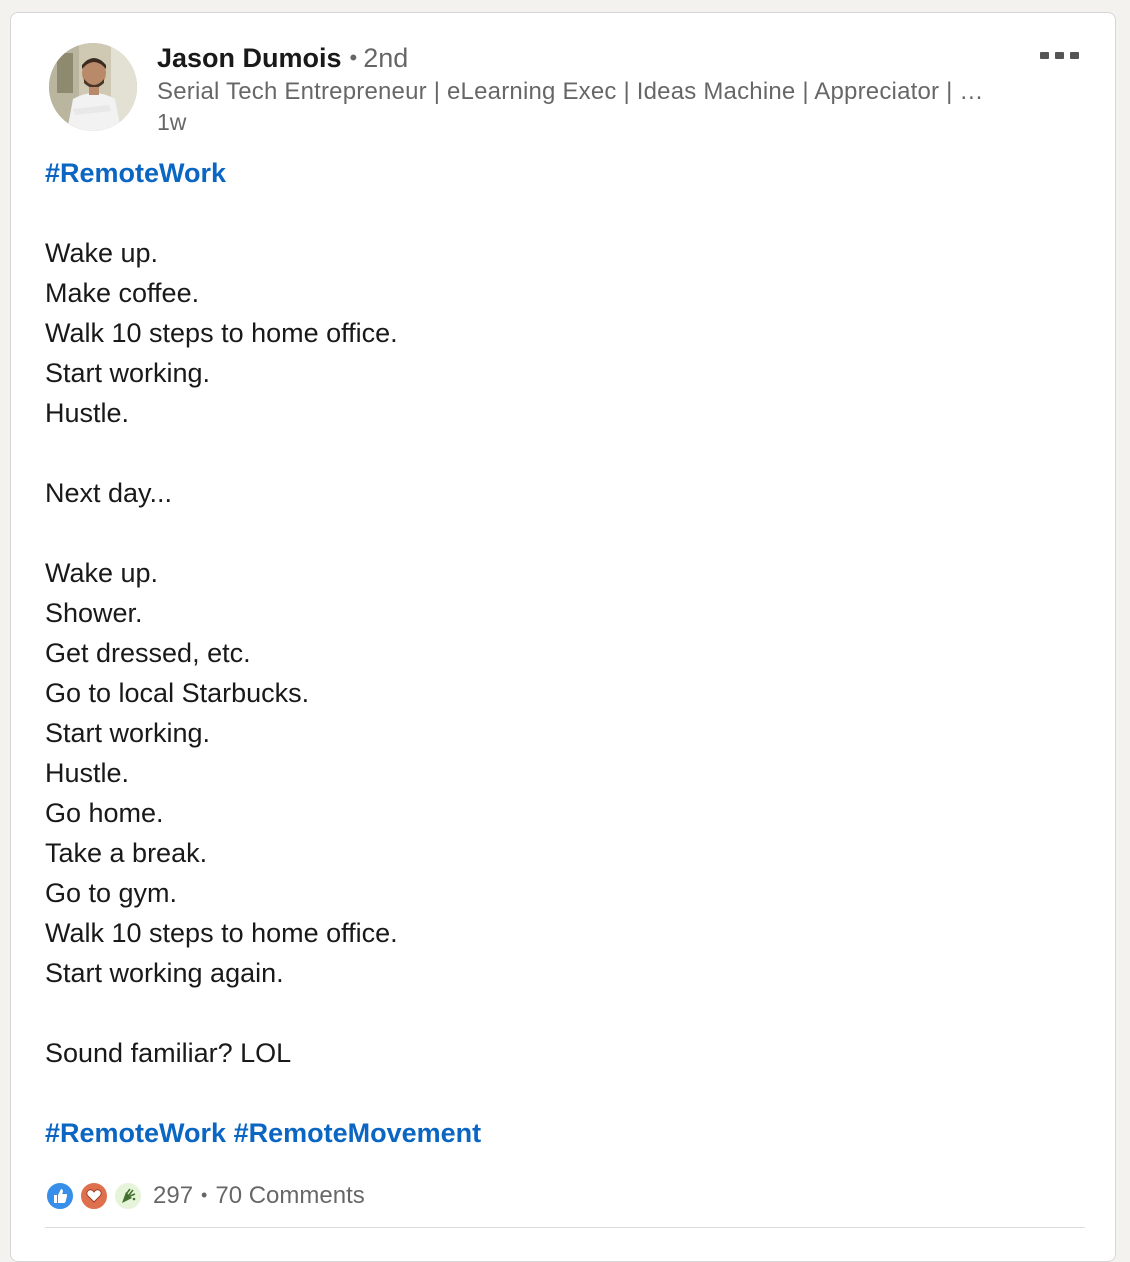  I want to click on hashtag-link: #RemoteMovement, so click(358, 1133).